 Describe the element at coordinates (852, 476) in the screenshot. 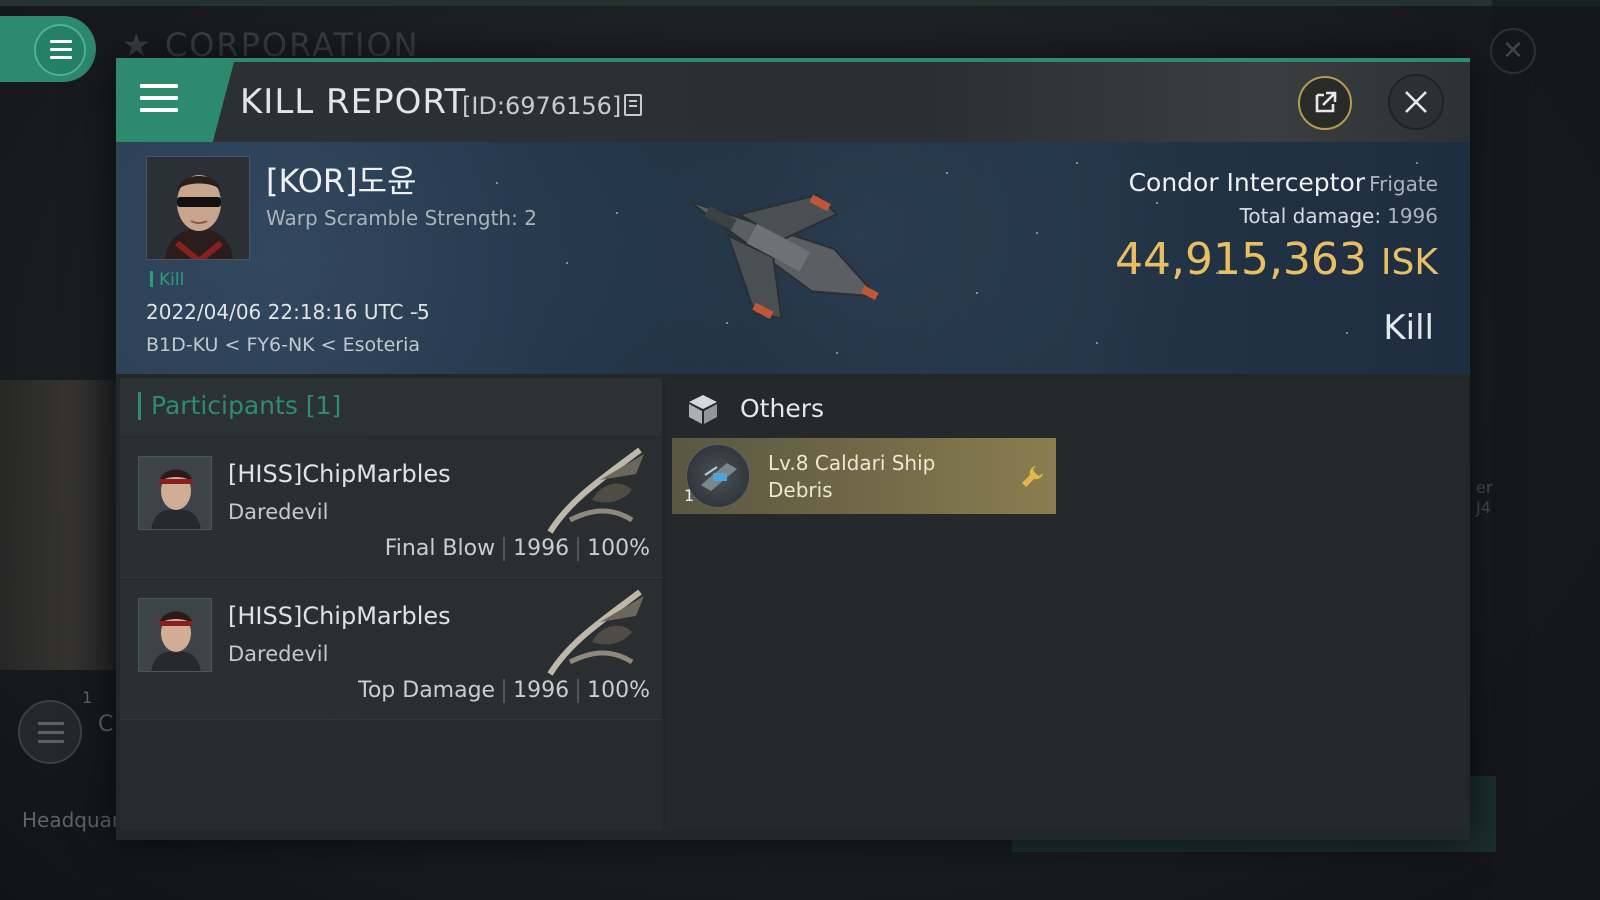

I see `debris-name: Lv.8 Caldari Ship Debris` at that location.